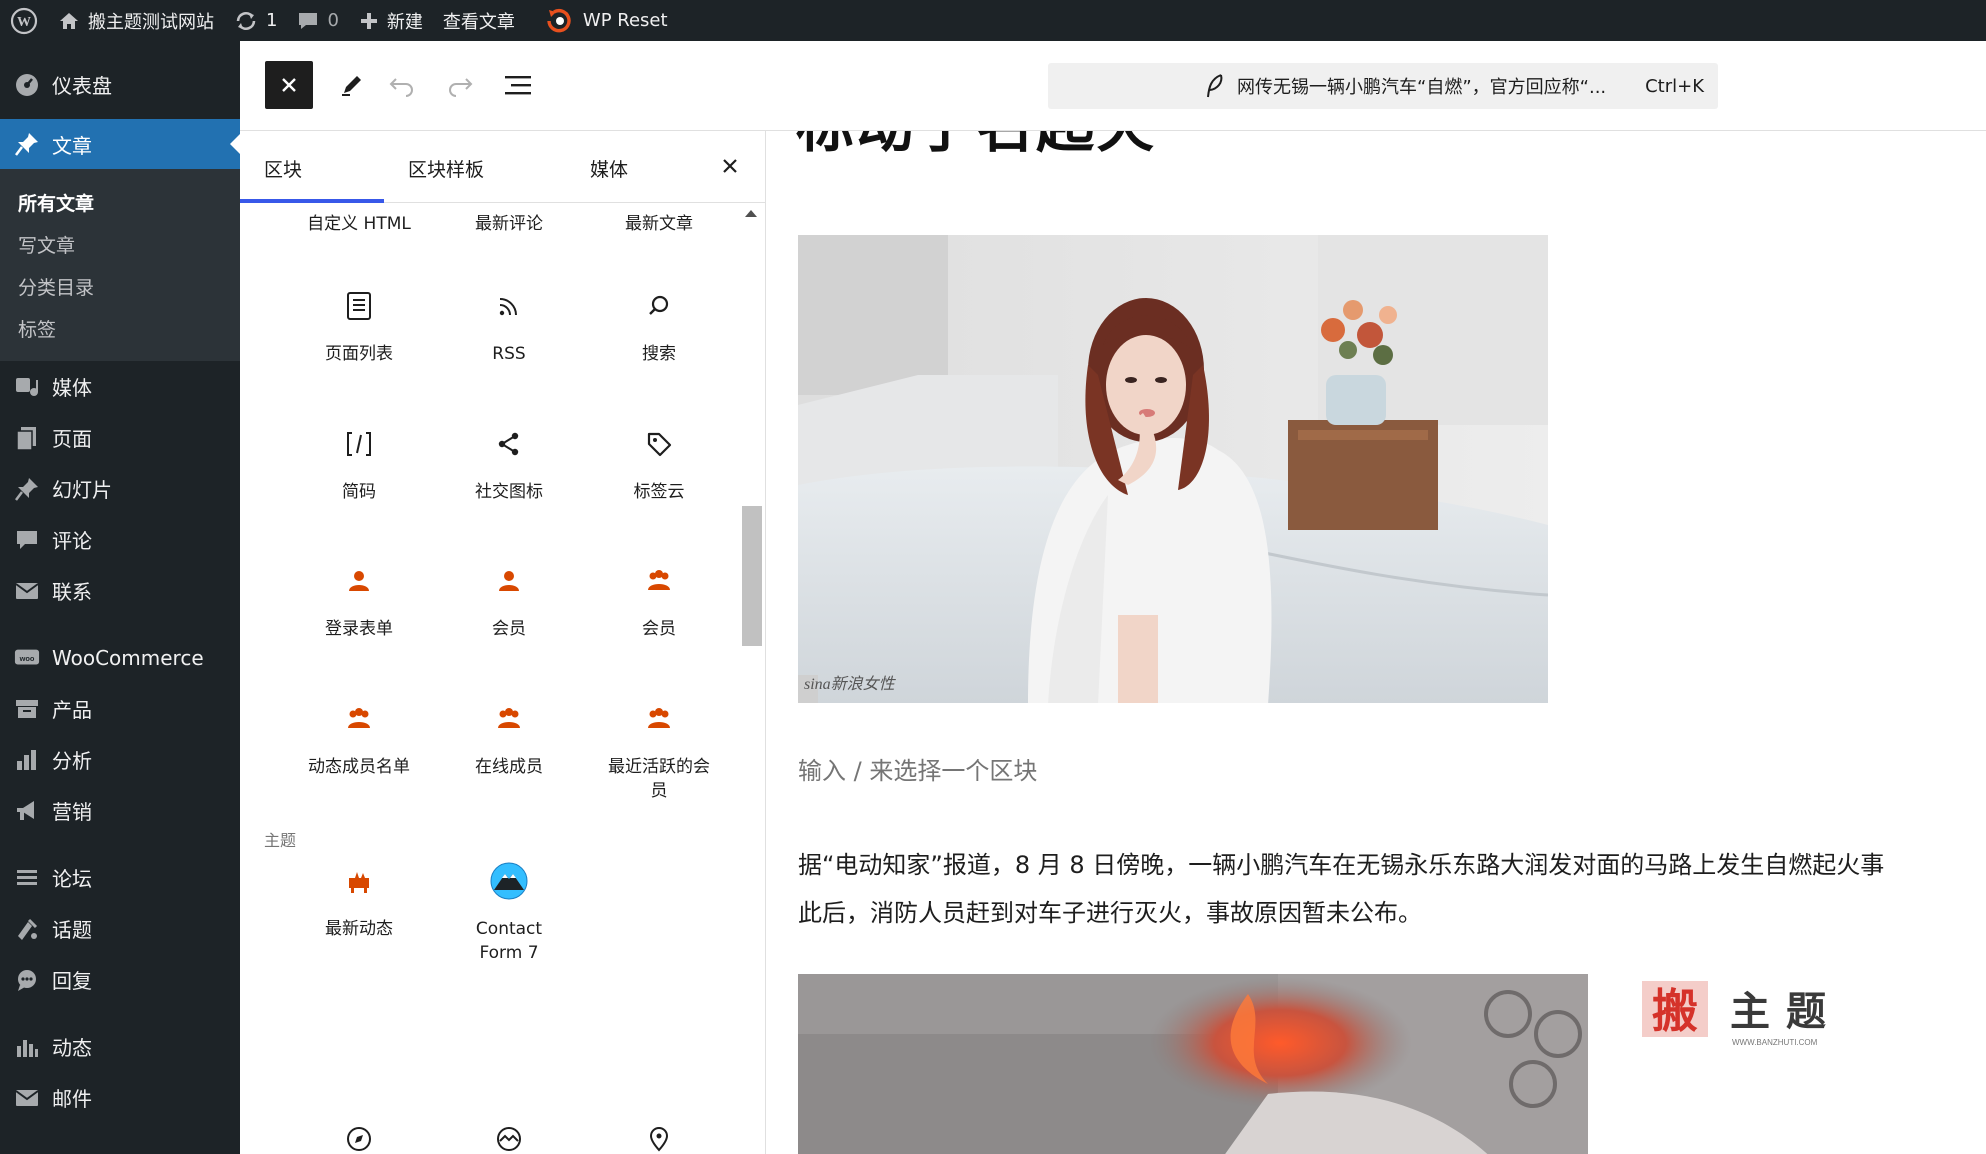 The width and height of the screenshot is (1986, 1154). What do you see at coordinates (659, 326) in the screenshot?
I see `block-search: 搜索` at bounding box center [659, 326].